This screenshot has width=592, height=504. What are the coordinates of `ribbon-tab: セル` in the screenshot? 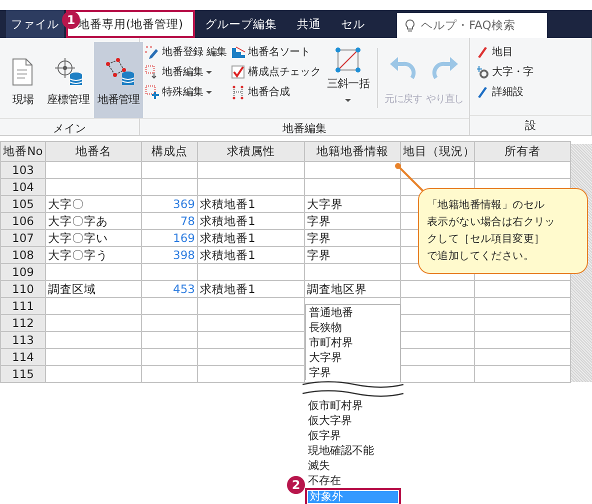 It's located at (352, 24).